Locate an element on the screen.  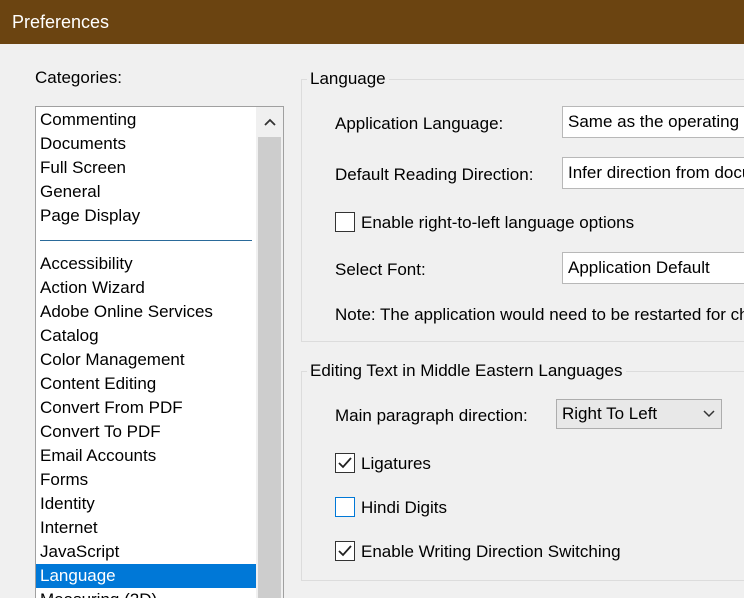
select-font-value: Application Default is located at coordinates (639, 267).